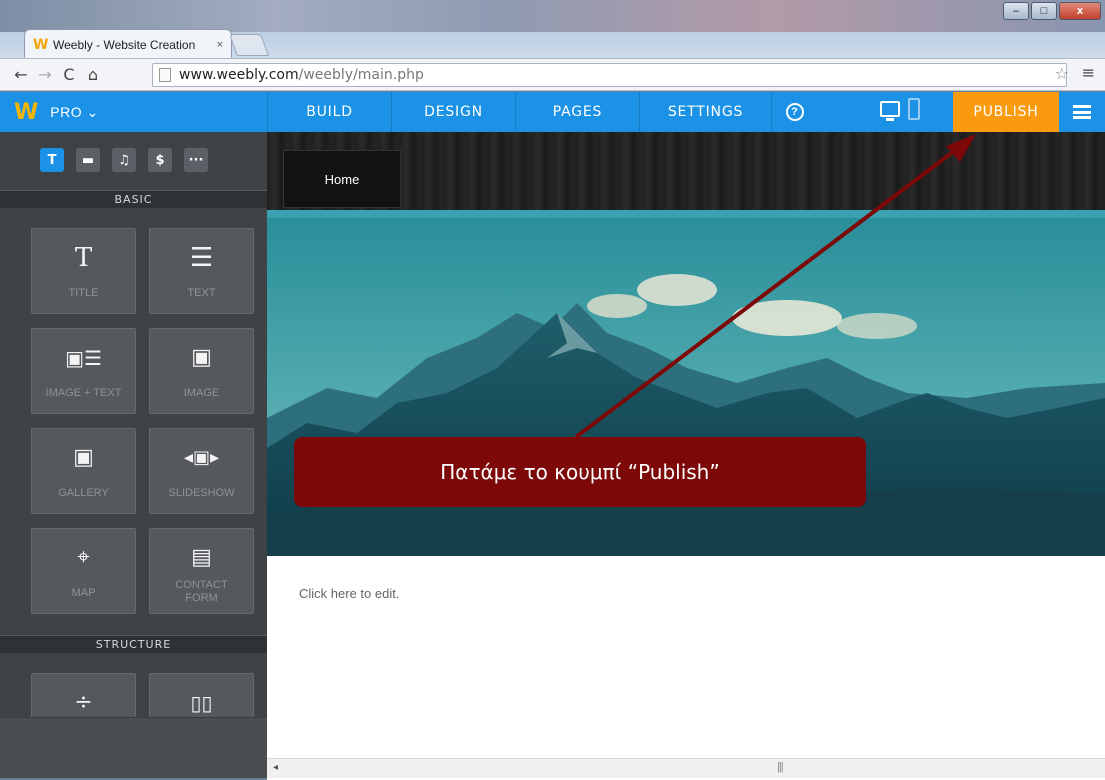  What do you see at coordinates (552, 16) in the screenshot?
I see `tab-strip` at bounding box center [552, 16].